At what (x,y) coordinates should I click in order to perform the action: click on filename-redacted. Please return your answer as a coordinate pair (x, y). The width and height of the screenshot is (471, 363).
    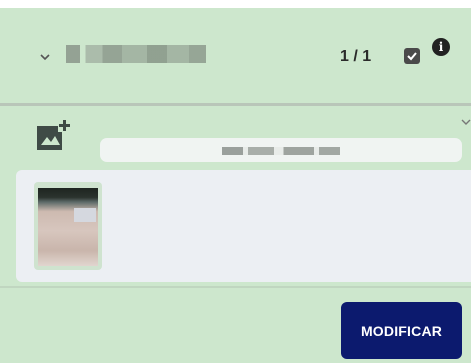
    Looking at the image, I should click on (281, 150).